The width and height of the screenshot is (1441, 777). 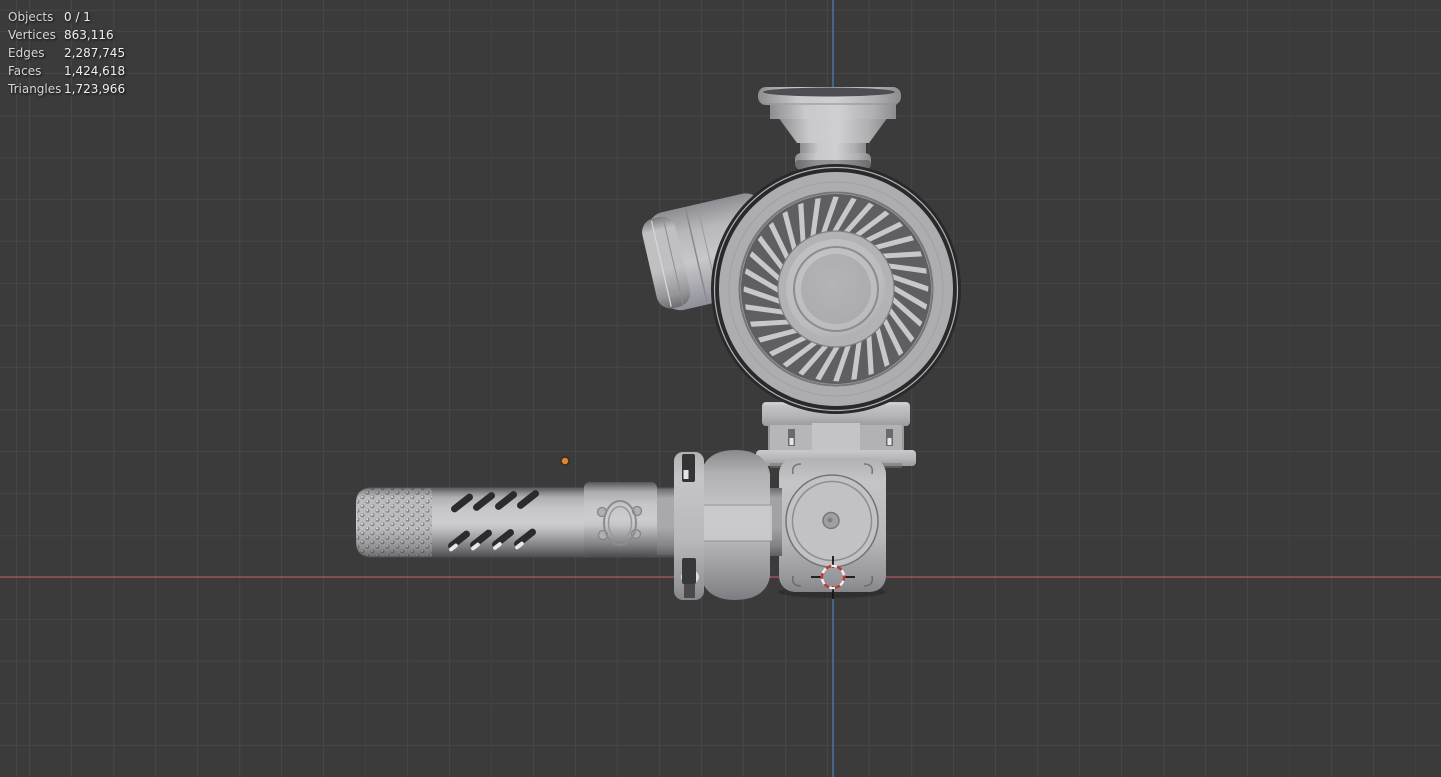 I want to click on stats-value: 0 / 1, so click(x=77, y=17).